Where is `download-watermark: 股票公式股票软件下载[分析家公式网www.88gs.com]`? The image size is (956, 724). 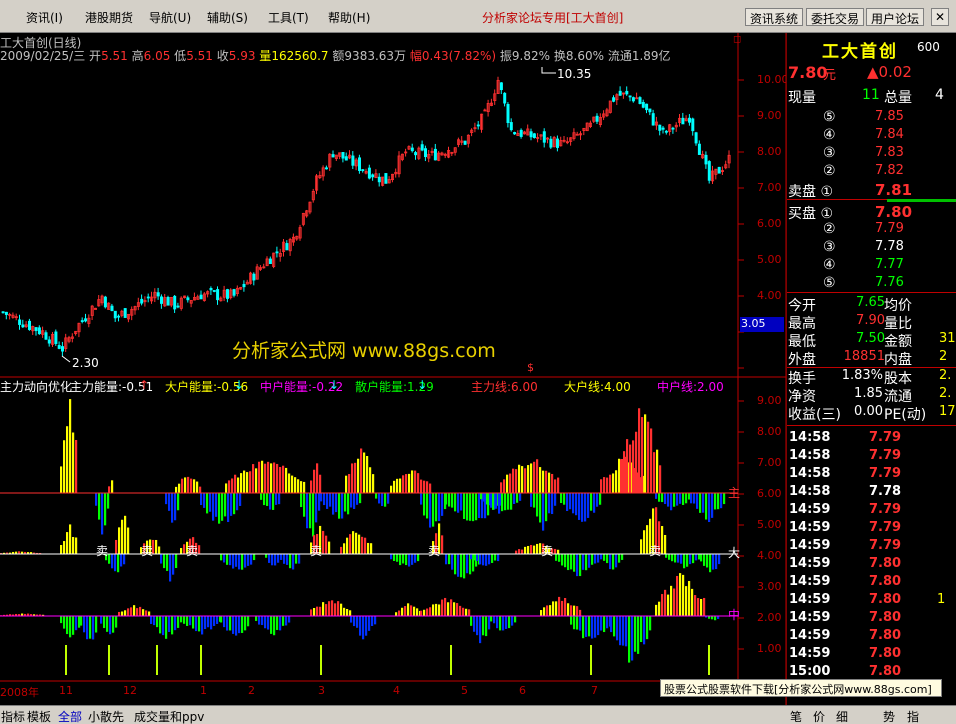 download-watermark: 股票公式股票软件下载[分析家公式网www.88gs.com] is located at coordinates (801, 688).